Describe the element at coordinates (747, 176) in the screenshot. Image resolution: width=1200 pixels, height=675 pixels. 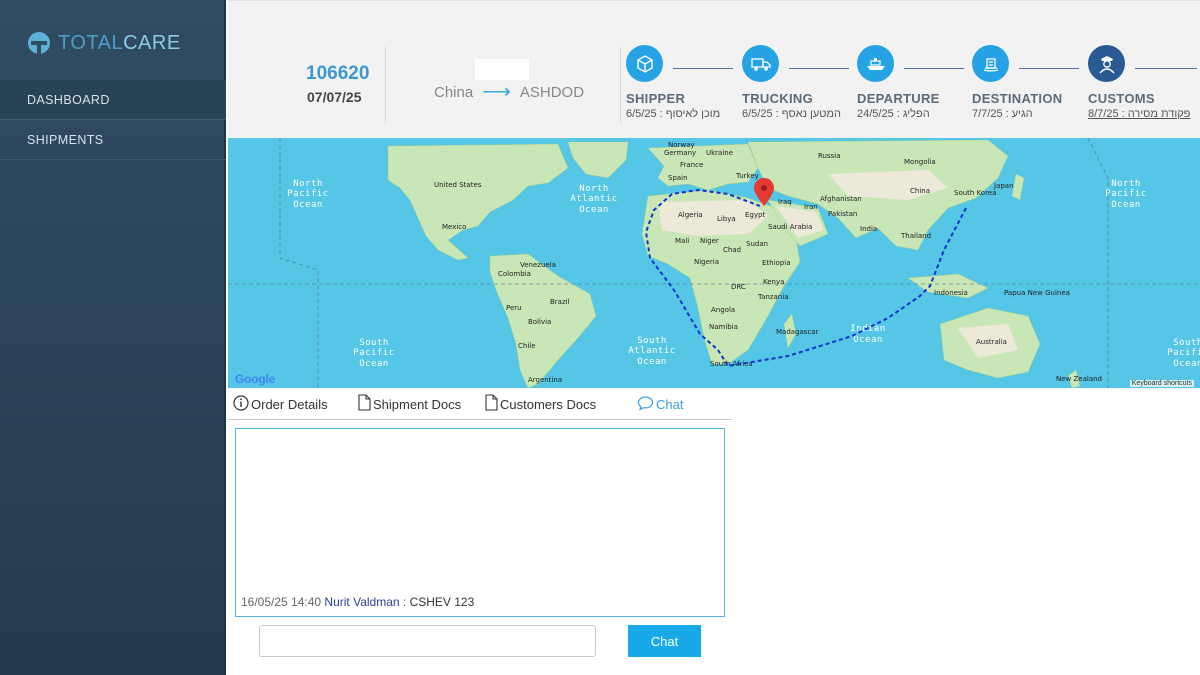
I see `svg-text: Turkey` at that location.